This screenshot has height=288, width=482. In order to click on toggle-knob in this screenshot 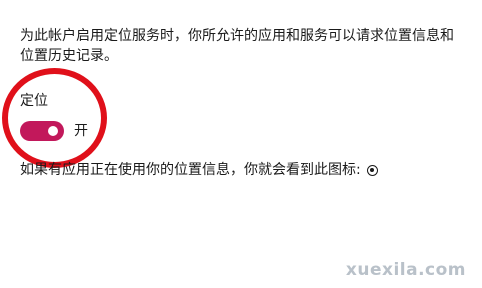, I will do `click(53, 131)`.